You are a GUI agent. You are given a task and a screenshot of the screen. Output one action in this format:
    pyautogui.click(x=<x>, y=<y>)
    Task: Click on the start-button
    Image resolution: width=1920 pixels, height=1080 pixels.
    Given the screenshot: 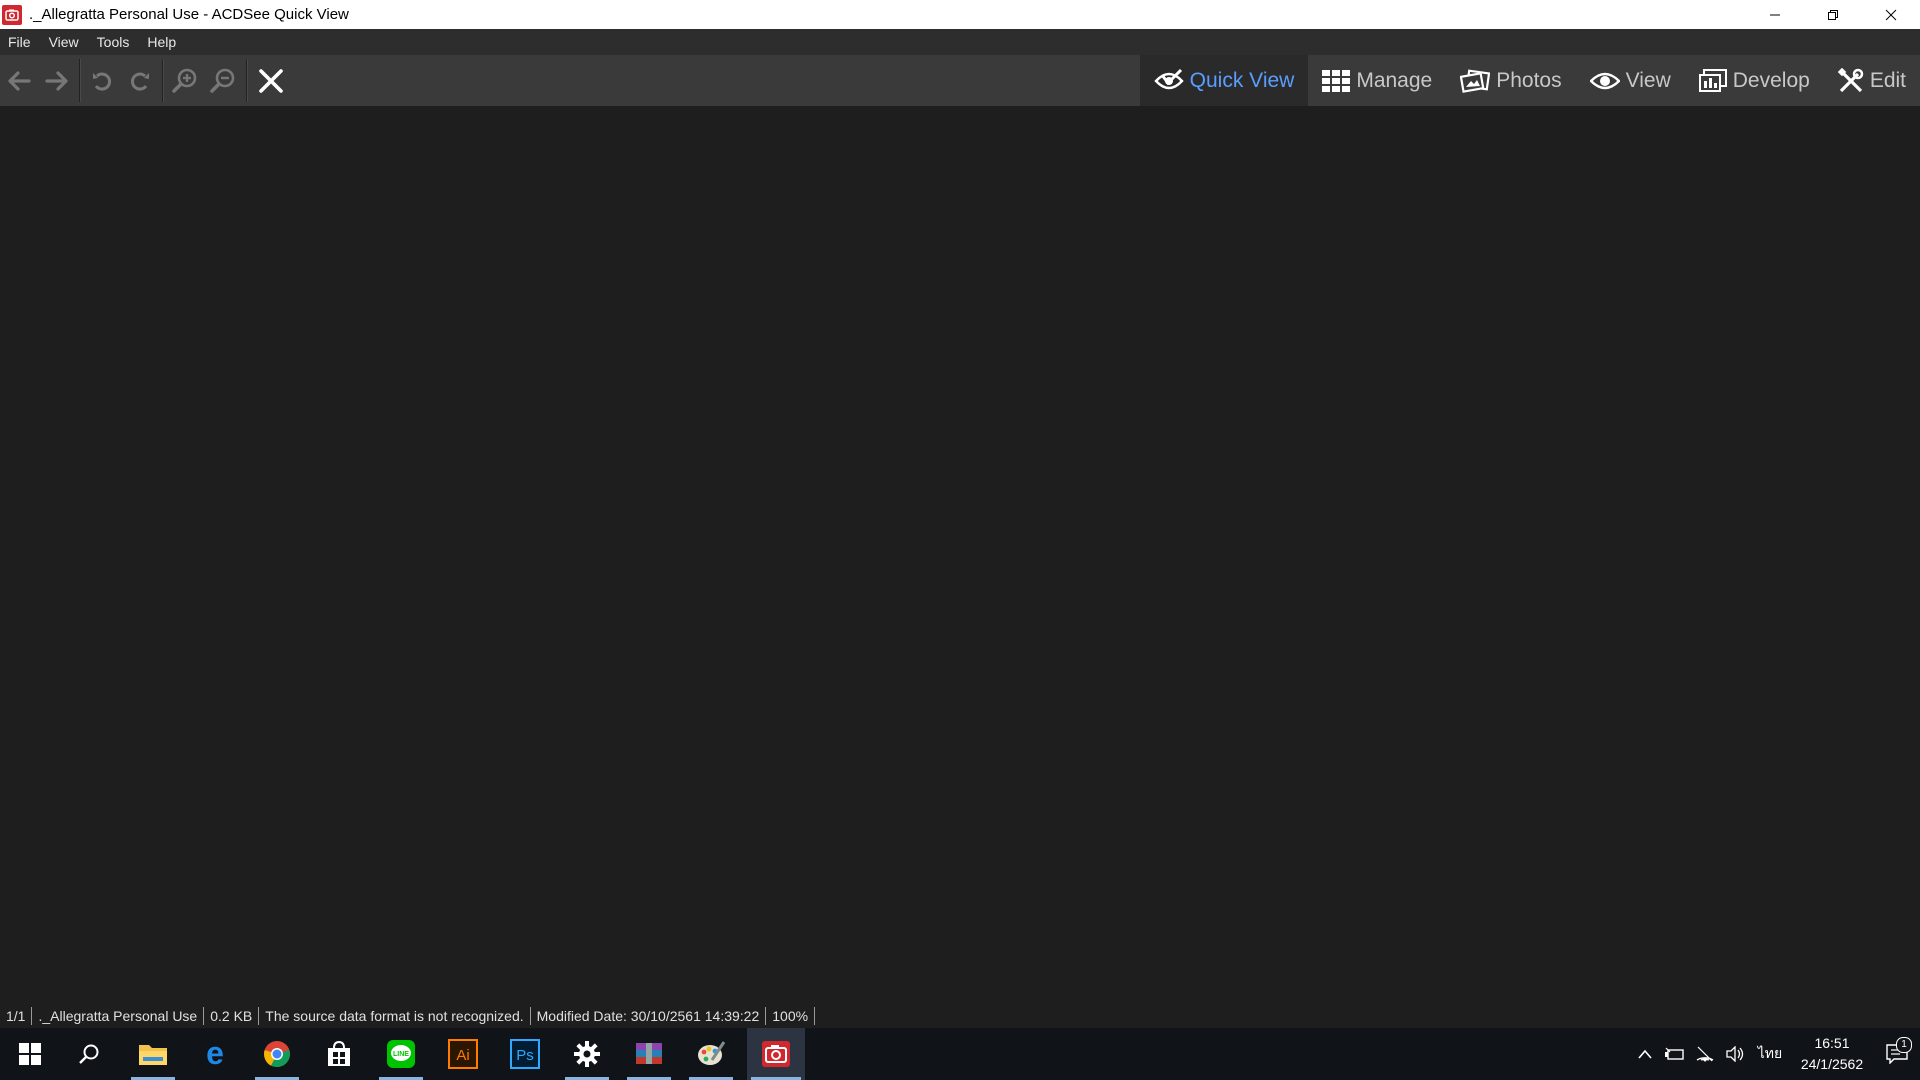 What is the action you would take?
    pyautogui.click(x=30, y=1054)
    